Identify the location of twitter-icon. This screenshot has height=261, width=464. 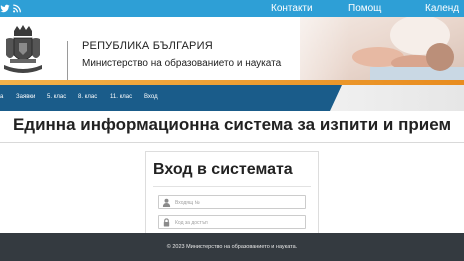
(5, 8).